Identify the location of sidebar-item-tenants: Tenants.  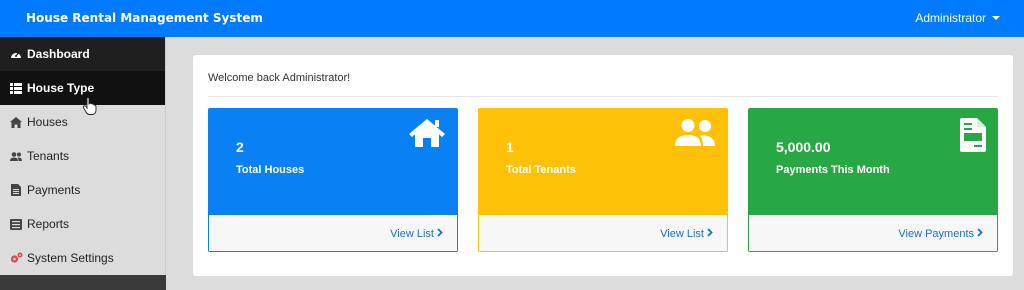
(82, 156).